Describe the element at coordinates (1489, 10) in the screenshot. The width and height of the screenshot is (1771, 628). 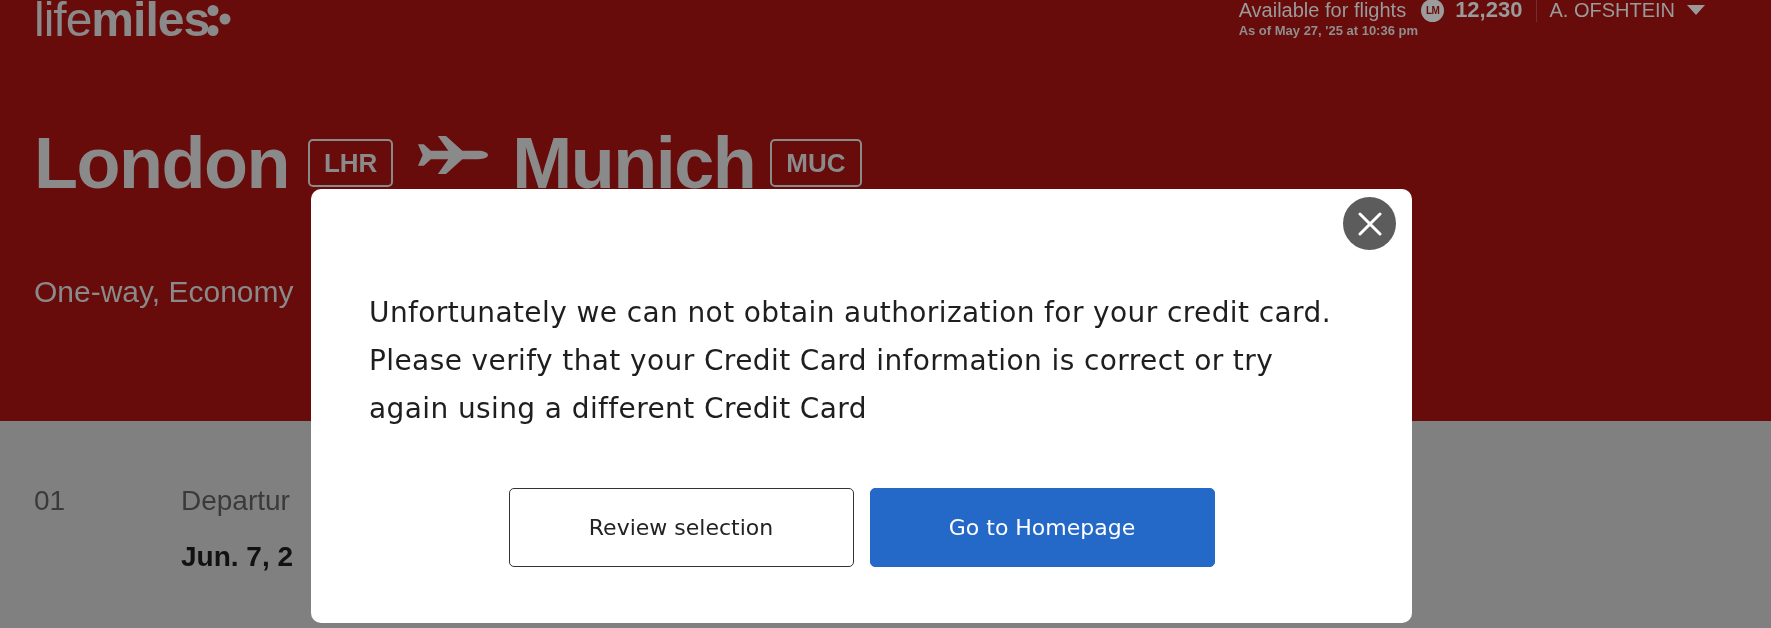
I see `miles-balance: 12,230` at that location.